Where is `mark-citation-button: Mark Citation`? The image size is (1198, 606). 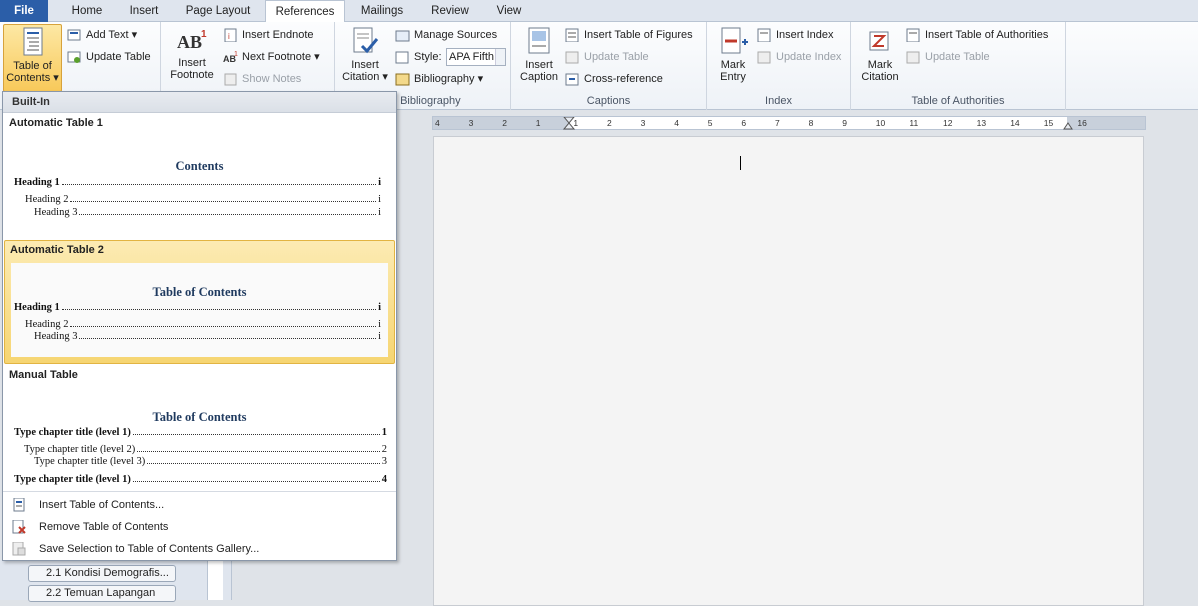 mark-citation-button: Mark Citation is located at coordinates (880, 53).